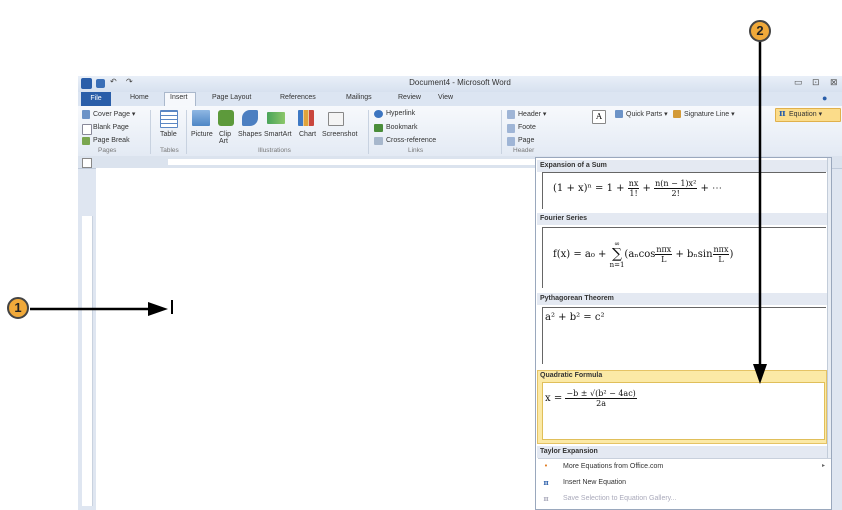  What do you see at coordinates (18, 308) in the screenshot?
I see `callout-1-badge: 1` at bounding box center [18, 308].